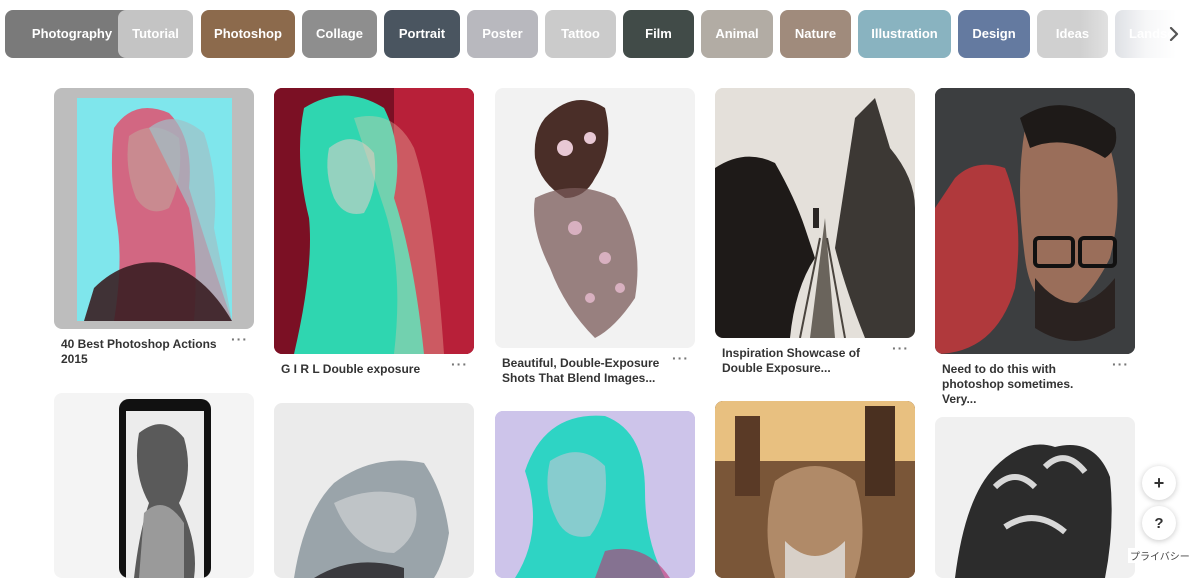  What do you see at coordinates (1159, 483) in the screenshot?
I see `add-button: +` at bounding box center [1159, 483].